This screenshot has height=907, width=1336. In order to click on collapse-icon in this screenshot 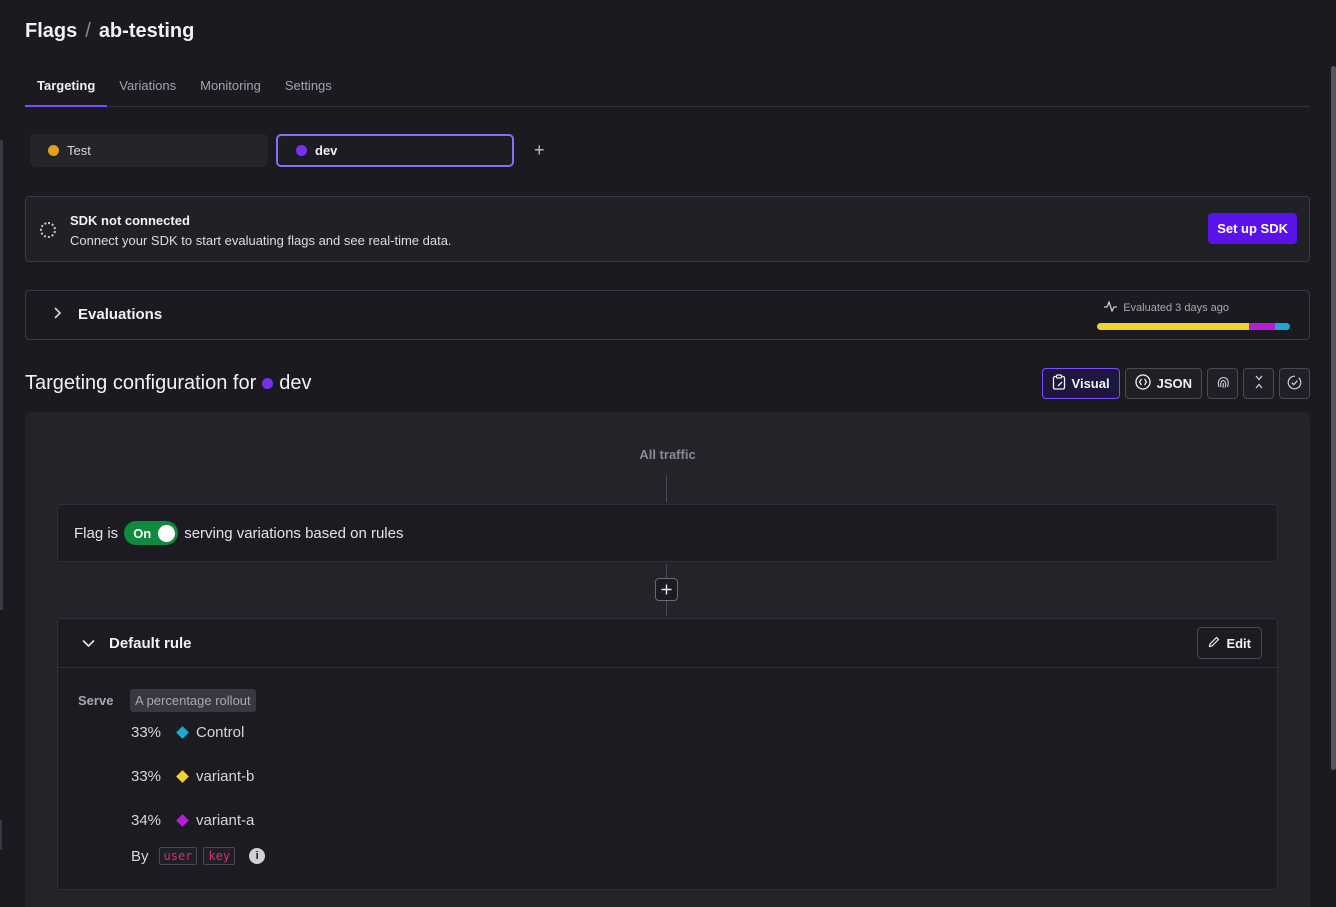, I will do `click(1259, 383)`.